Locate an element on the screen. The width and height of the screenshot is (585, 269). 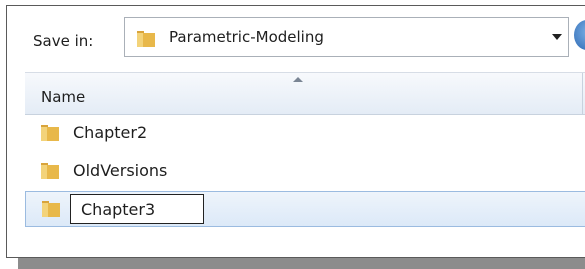
back-navigation-icon is located at coordinates (579, 35).